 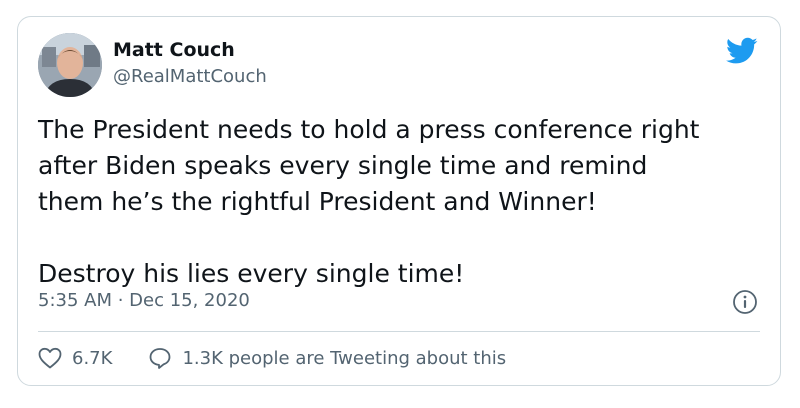 What do you see at coordinates (399, 331) in the screenshot?
I see `divider` at bounding box center [399, 331].